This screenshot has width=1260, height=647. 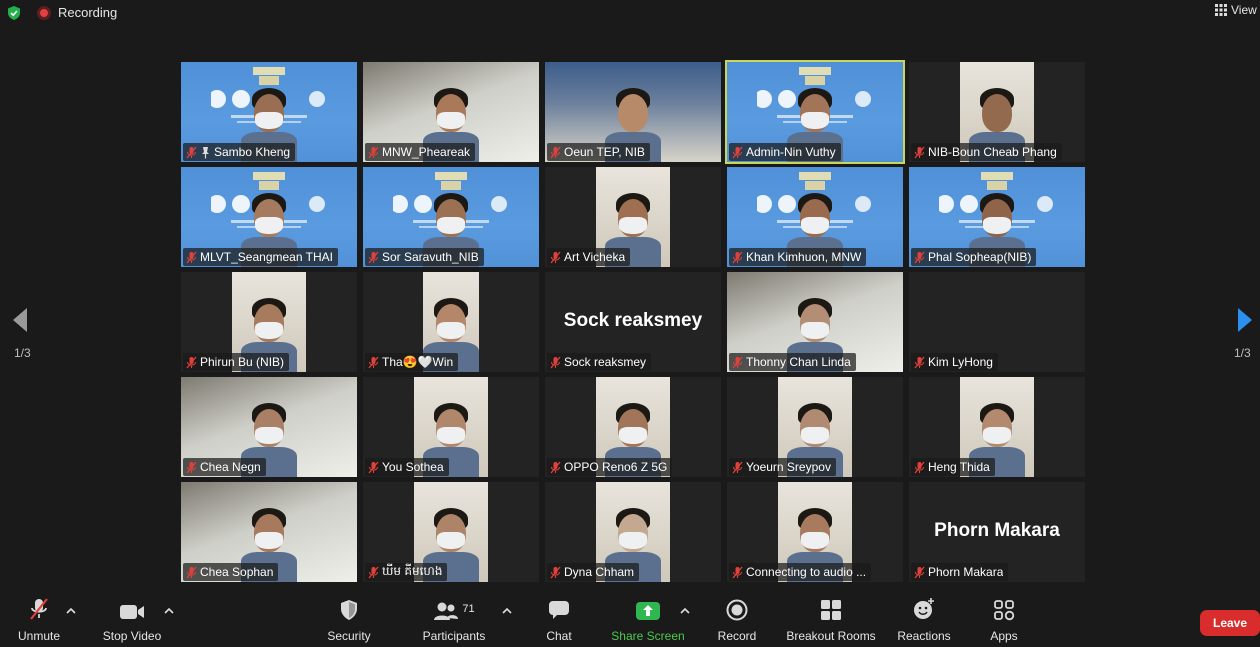 What do you see at coordinates (132, 621) in the screenshot?
I see `stop-video-button: Stop Video` at bounding box center [132, 621].